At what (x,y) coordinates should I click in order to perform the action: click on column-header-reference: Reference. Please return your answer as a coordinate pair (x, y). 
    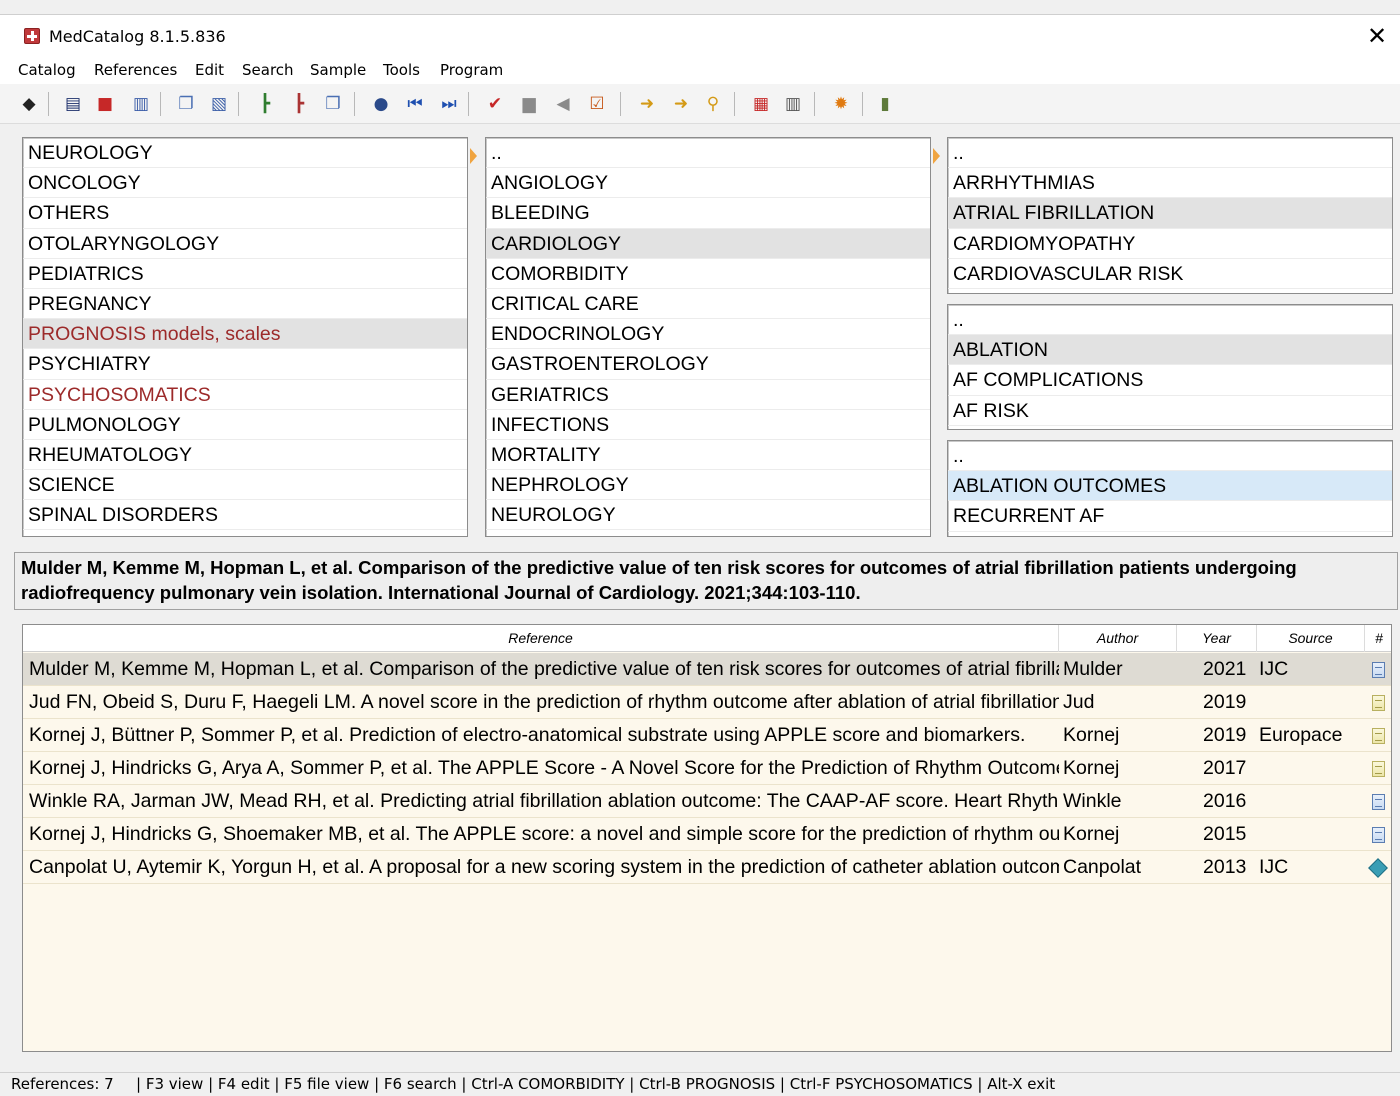
    Looking at the image, I should click on (541, 638).